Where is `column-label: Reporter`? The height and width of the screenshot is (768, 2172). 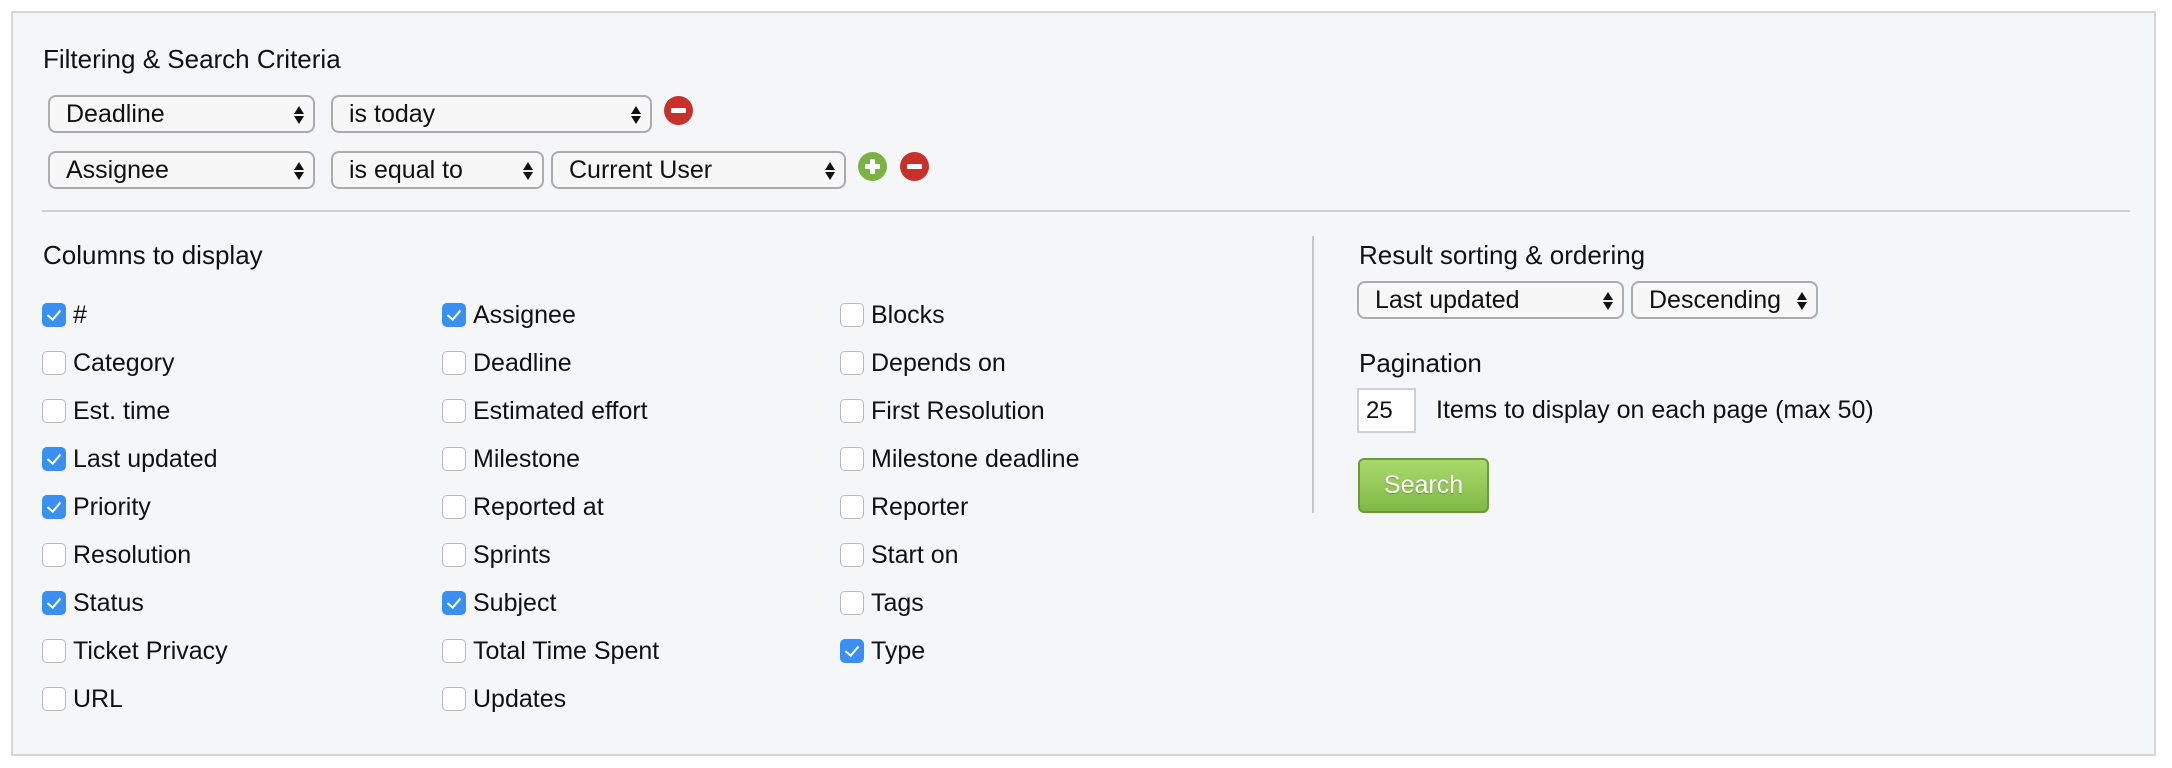
column-label: Reporter is located at coordinates (920, 506).